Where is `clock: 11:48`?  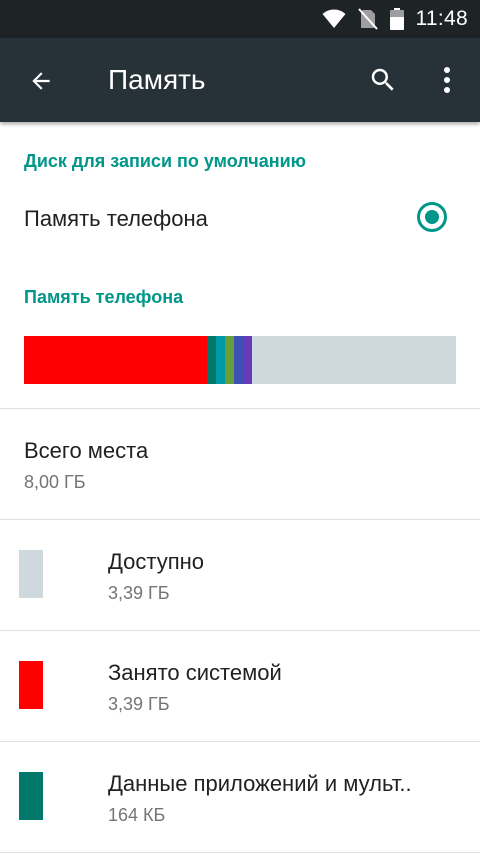
clock: 11:48 is located at coordinates (441, 18).